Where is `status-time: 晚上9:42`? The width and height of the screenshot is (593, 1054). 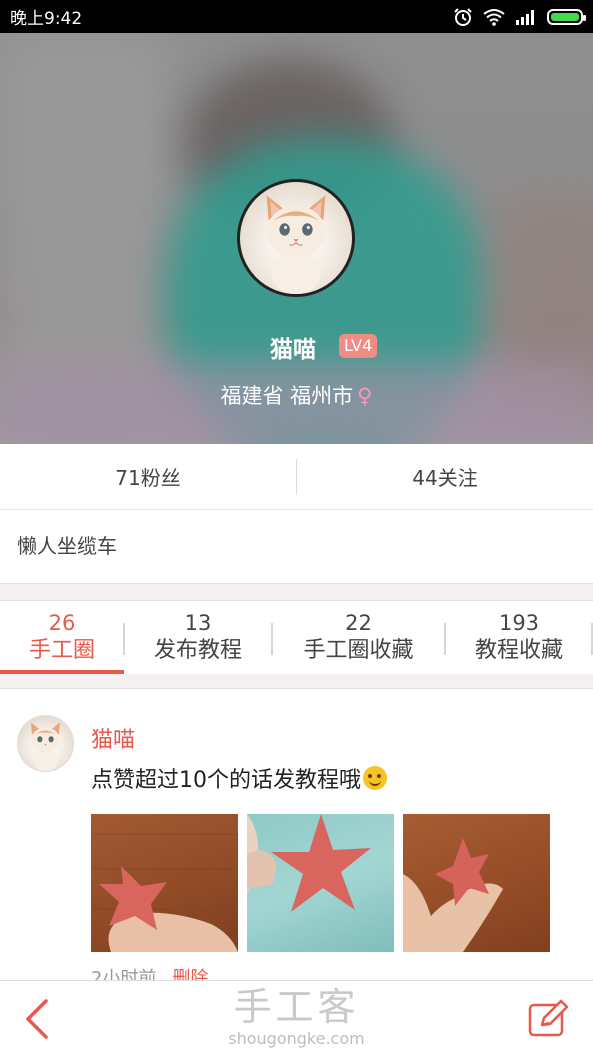 status-time: 晚上9:42 is located at coordinates (46, 19).